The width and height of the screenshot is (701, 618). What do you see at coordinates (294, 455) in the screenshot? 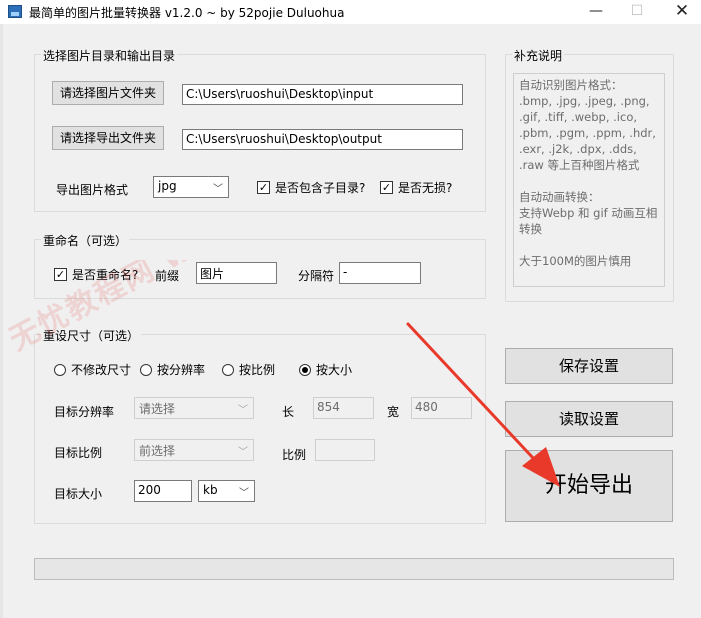
I see `ratio-value-label: 比例` at bounding box center [294, 455].